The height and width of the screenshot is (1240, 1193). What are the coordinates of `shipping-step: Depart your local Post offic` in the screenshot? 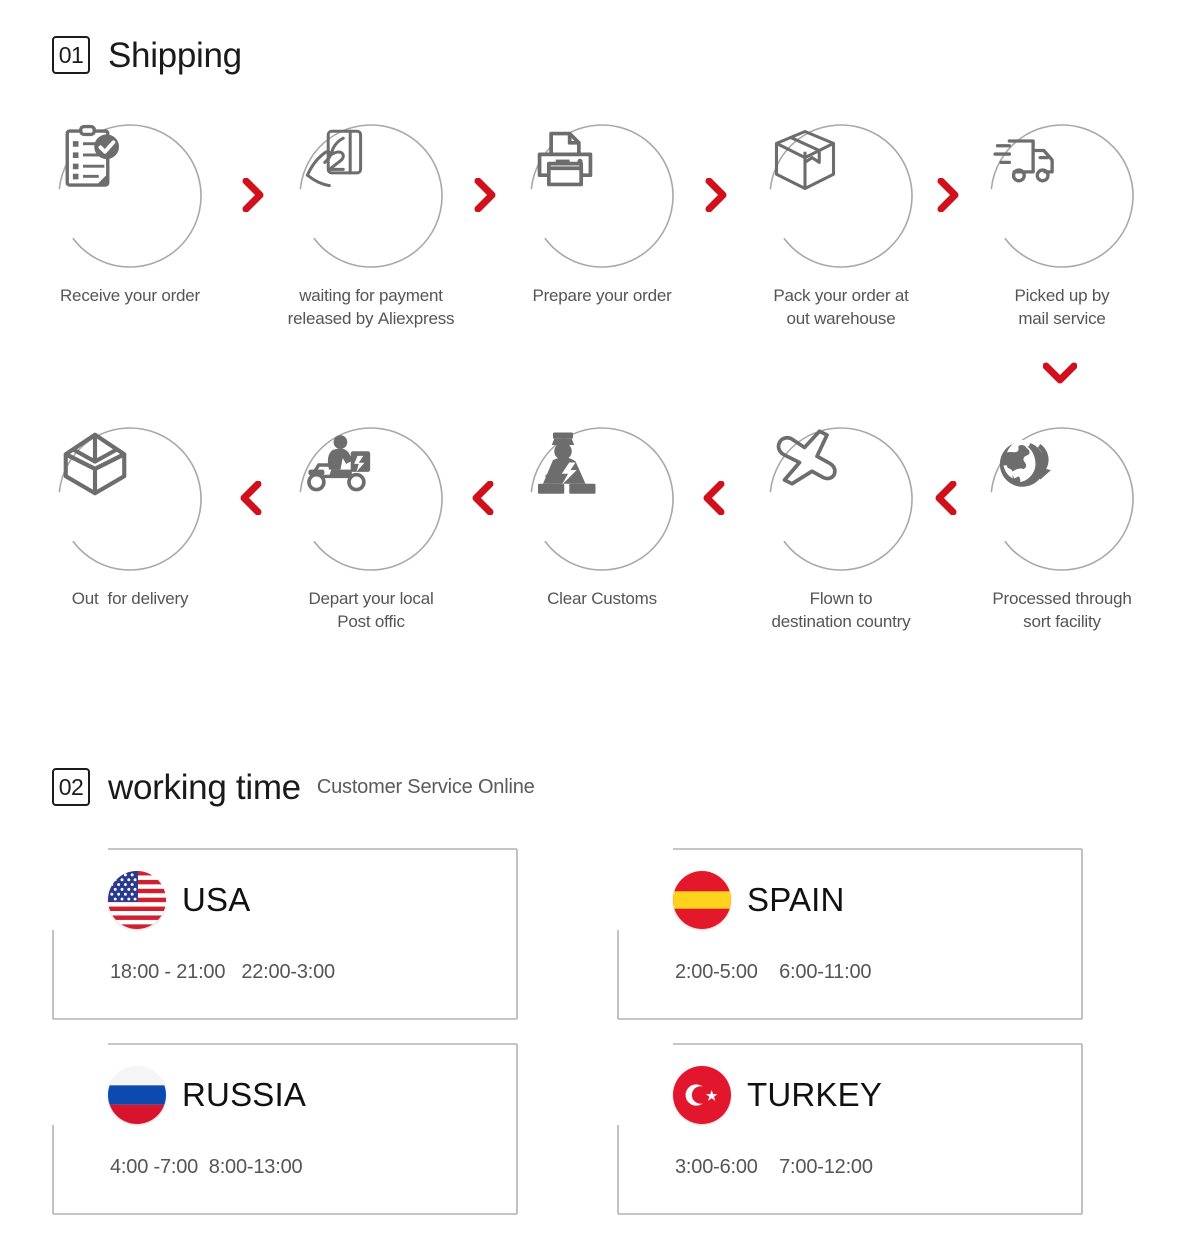 It's located at (371, 529).